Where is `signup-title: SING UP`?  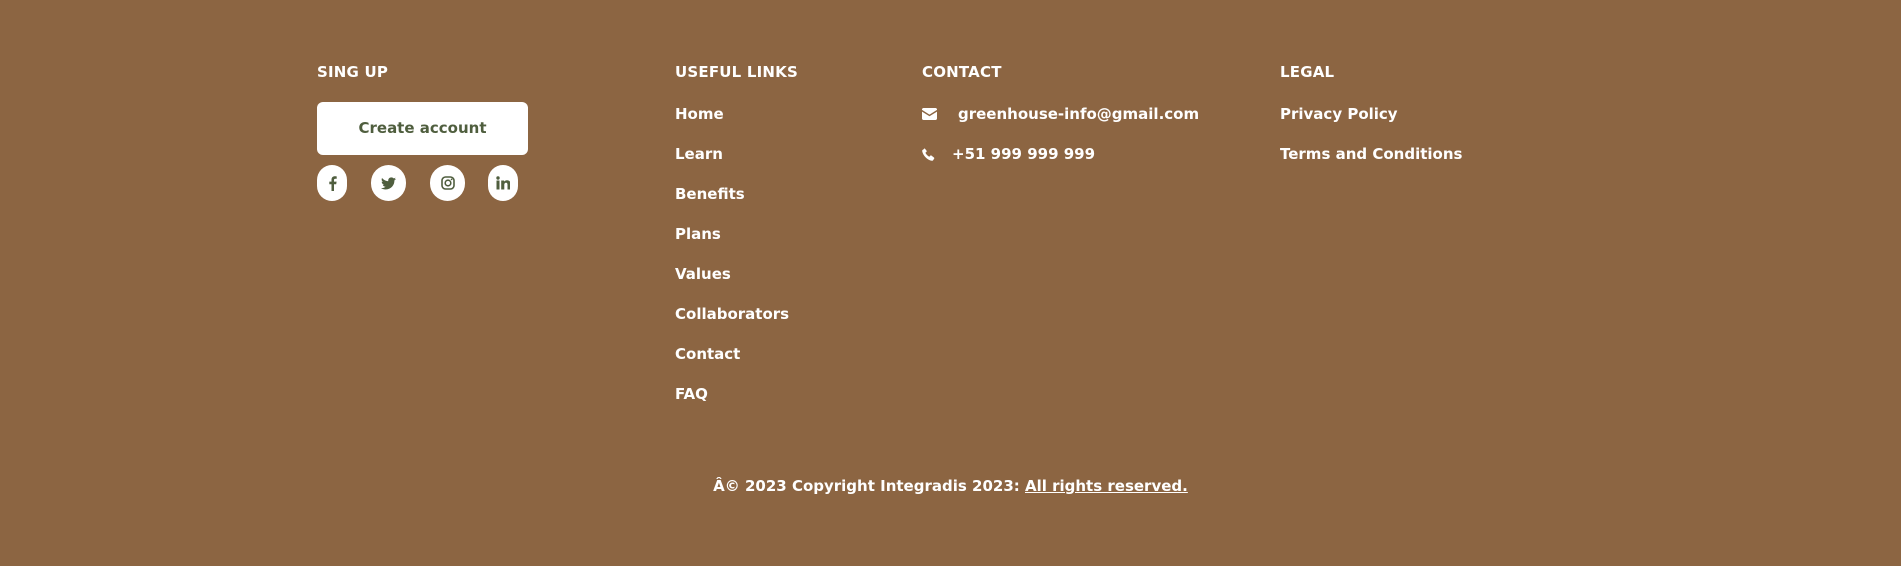
signup-title: SING UP is located at coordinates (353, 72).